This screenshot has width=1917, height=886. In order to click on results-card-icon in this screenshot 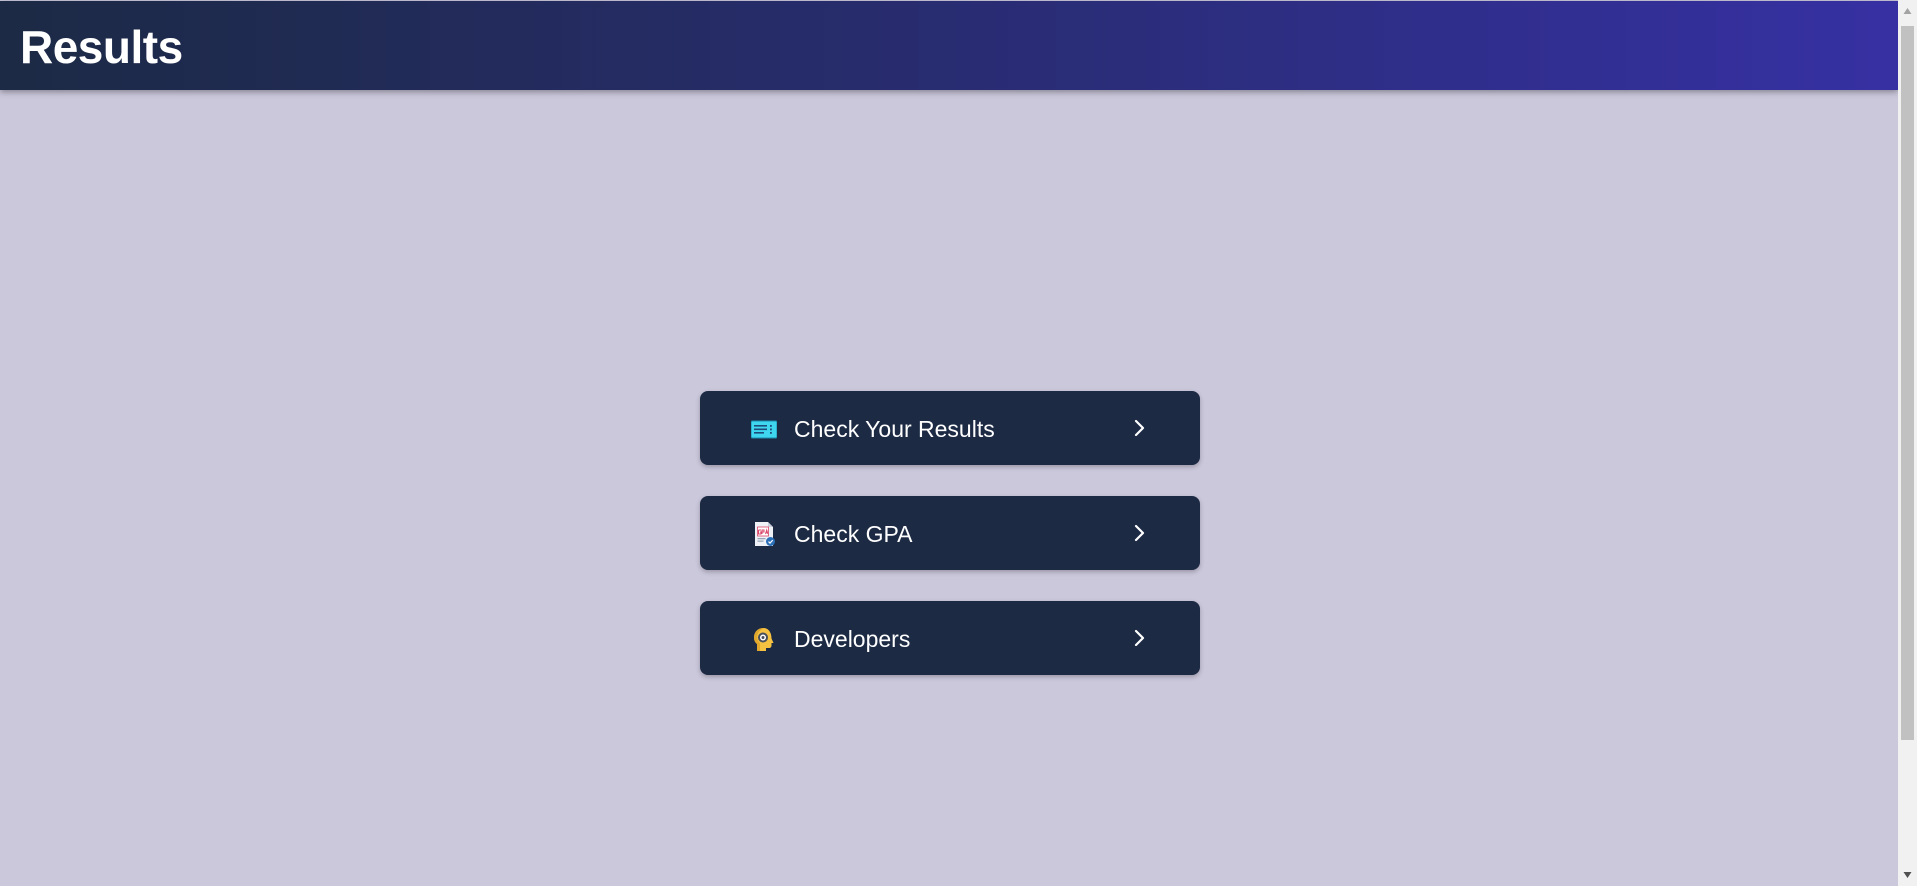, I will do `click(764, 429)`.